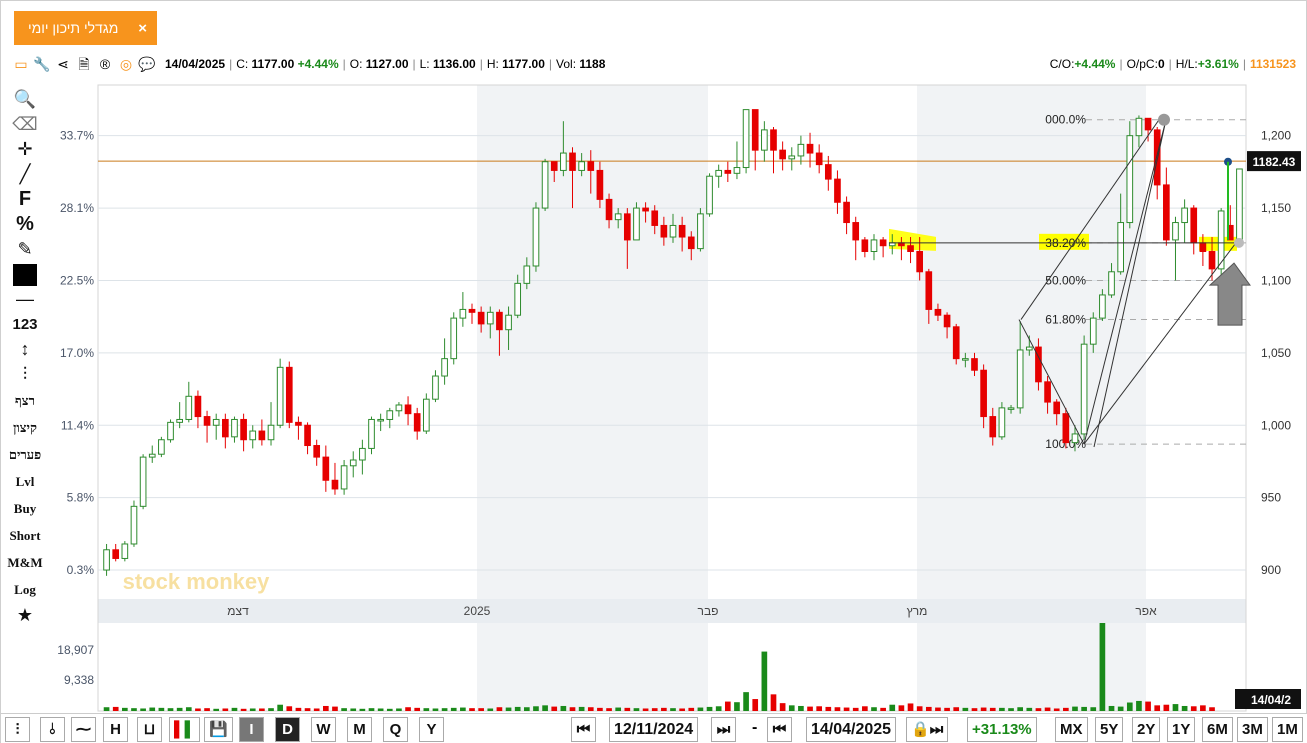 Image resolution: width=1307 pixels, height=743 pixels. I want to click on range-1y: 1Y, so click(1181, 729).